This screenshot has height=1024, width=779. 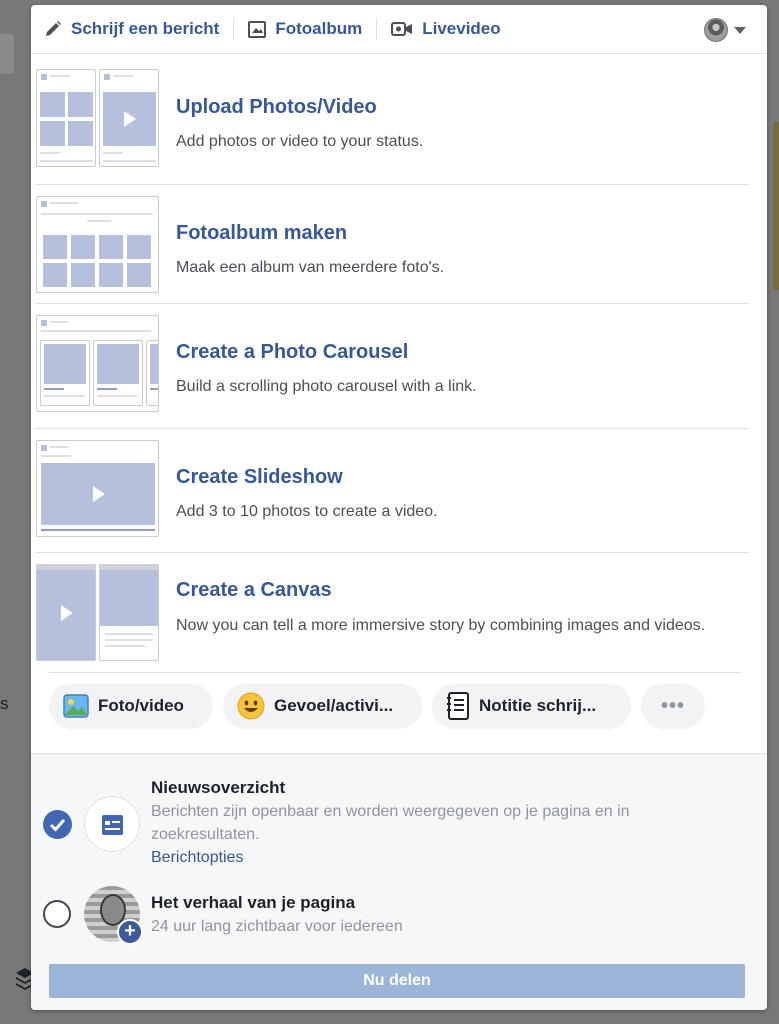 What do you see at coordinates (300, 141) in the screenshot?
I see `option-description: Add photos or video to your status.` at bounding box center [300, 141].